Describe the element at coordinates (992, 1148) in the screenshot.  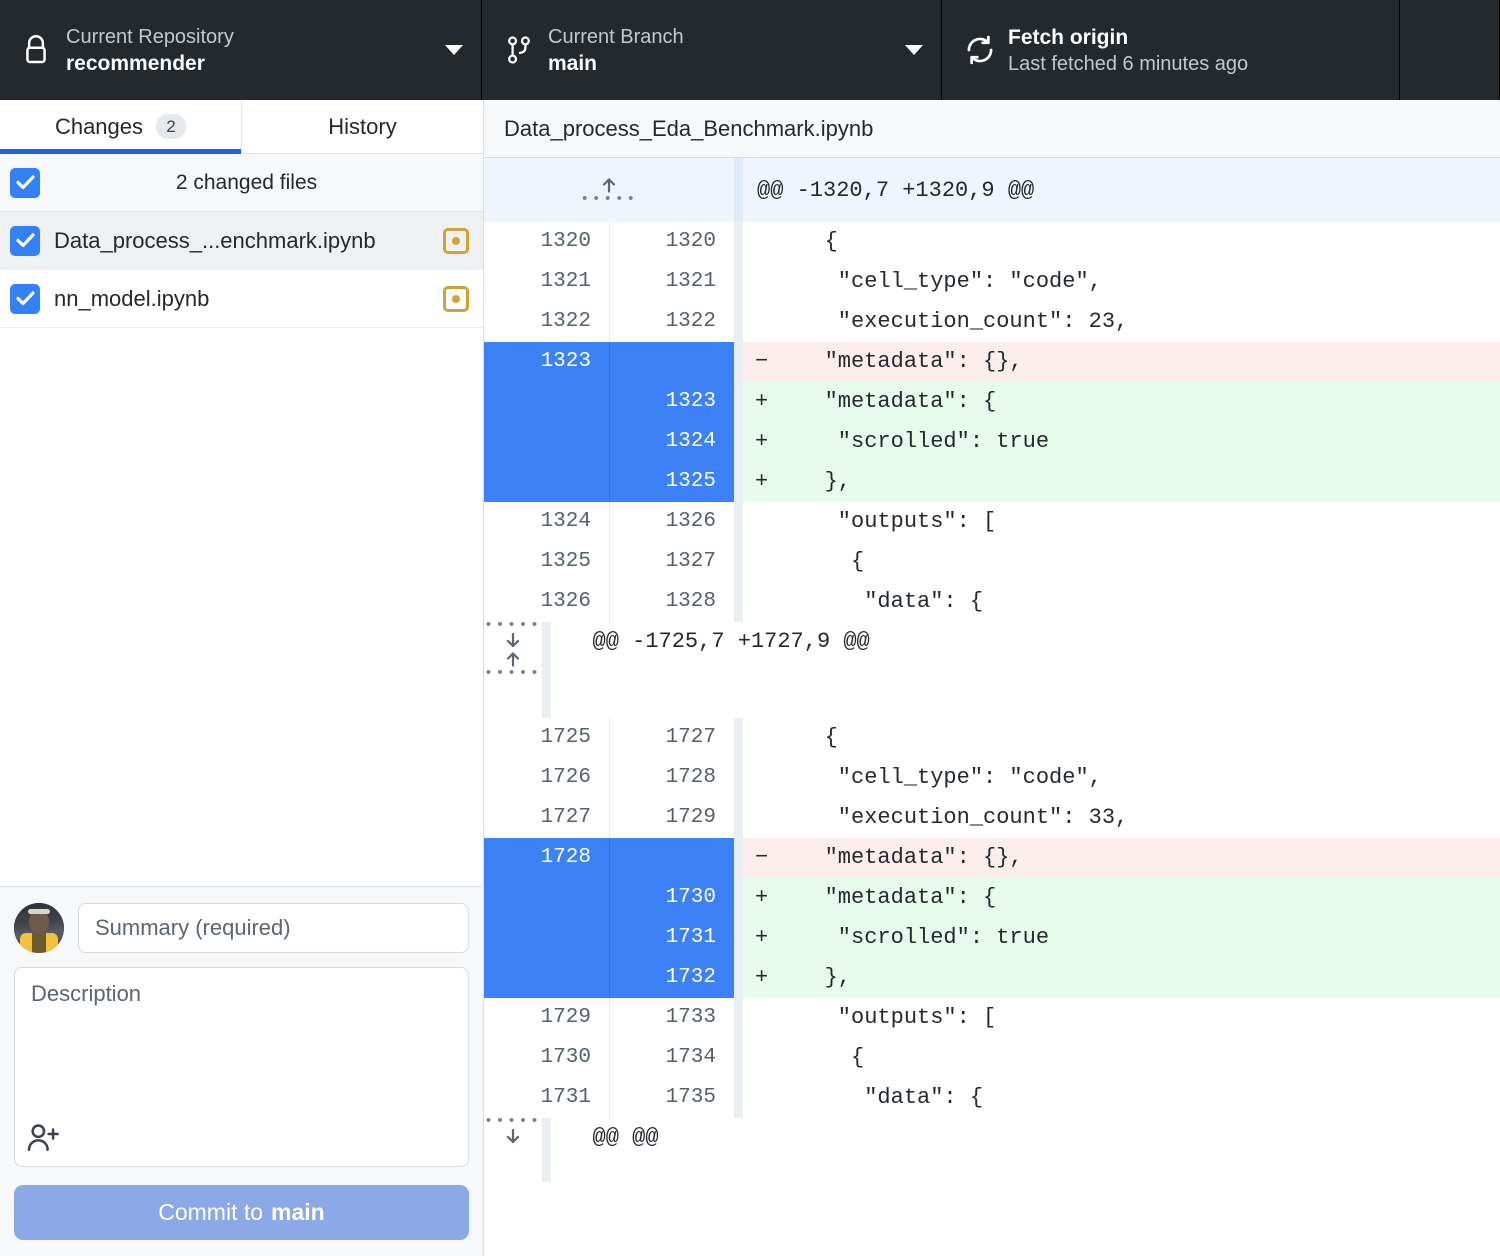
I see `diff-hunk-header-row: ••••• @@ @@` at that location.